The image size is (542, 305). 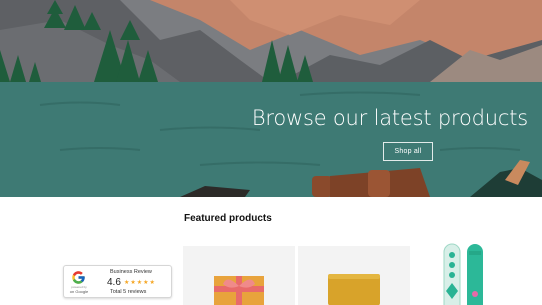 I want to click on product-card-gift-box, so click(x=239, y=275).